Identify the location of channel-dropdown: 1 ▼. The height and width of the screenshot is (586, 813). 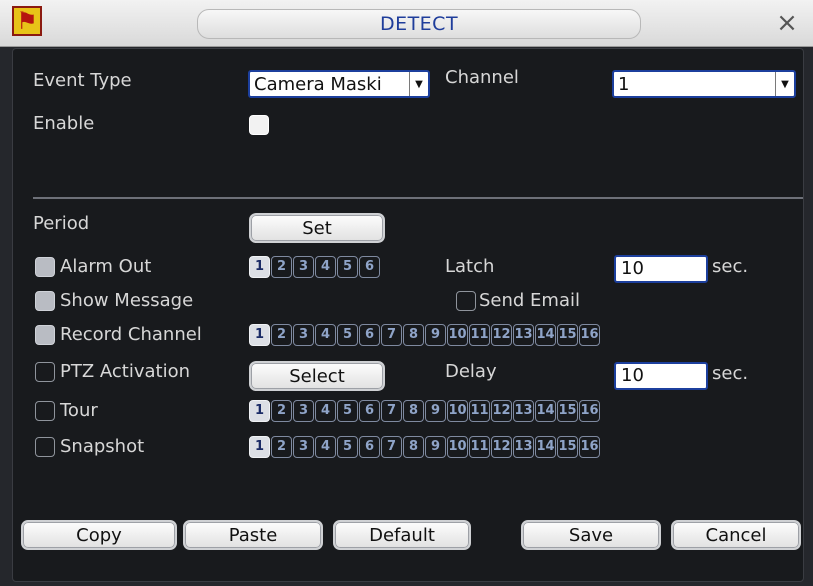
(704, 84).